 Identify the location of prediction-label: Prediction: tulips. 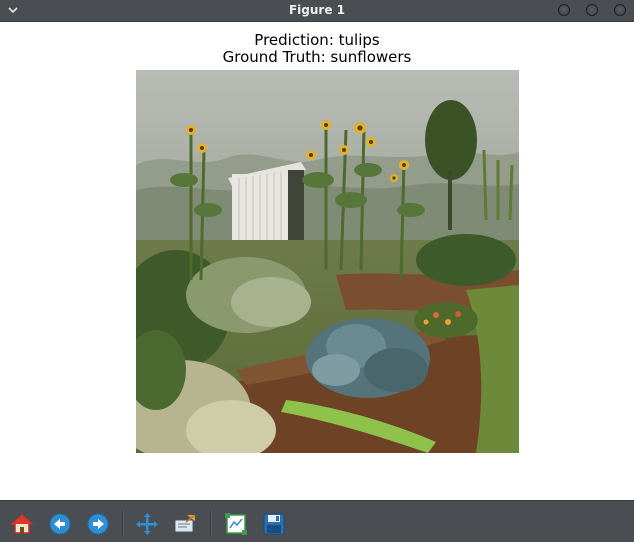
(317, 40).